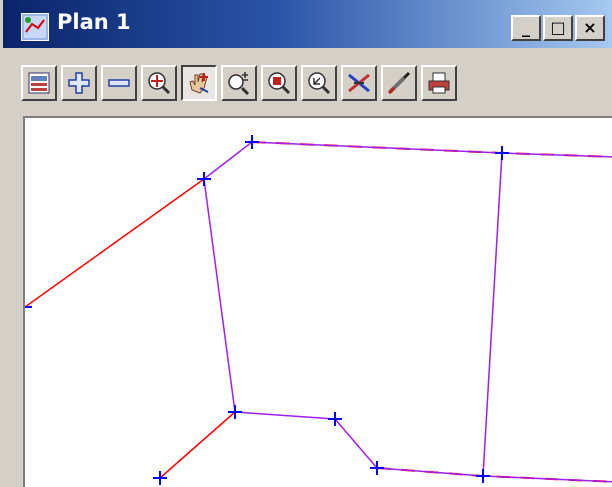 The width and height of the screenshot is (612, 487). I want to click on zoom-in-button, so click(79, 83).